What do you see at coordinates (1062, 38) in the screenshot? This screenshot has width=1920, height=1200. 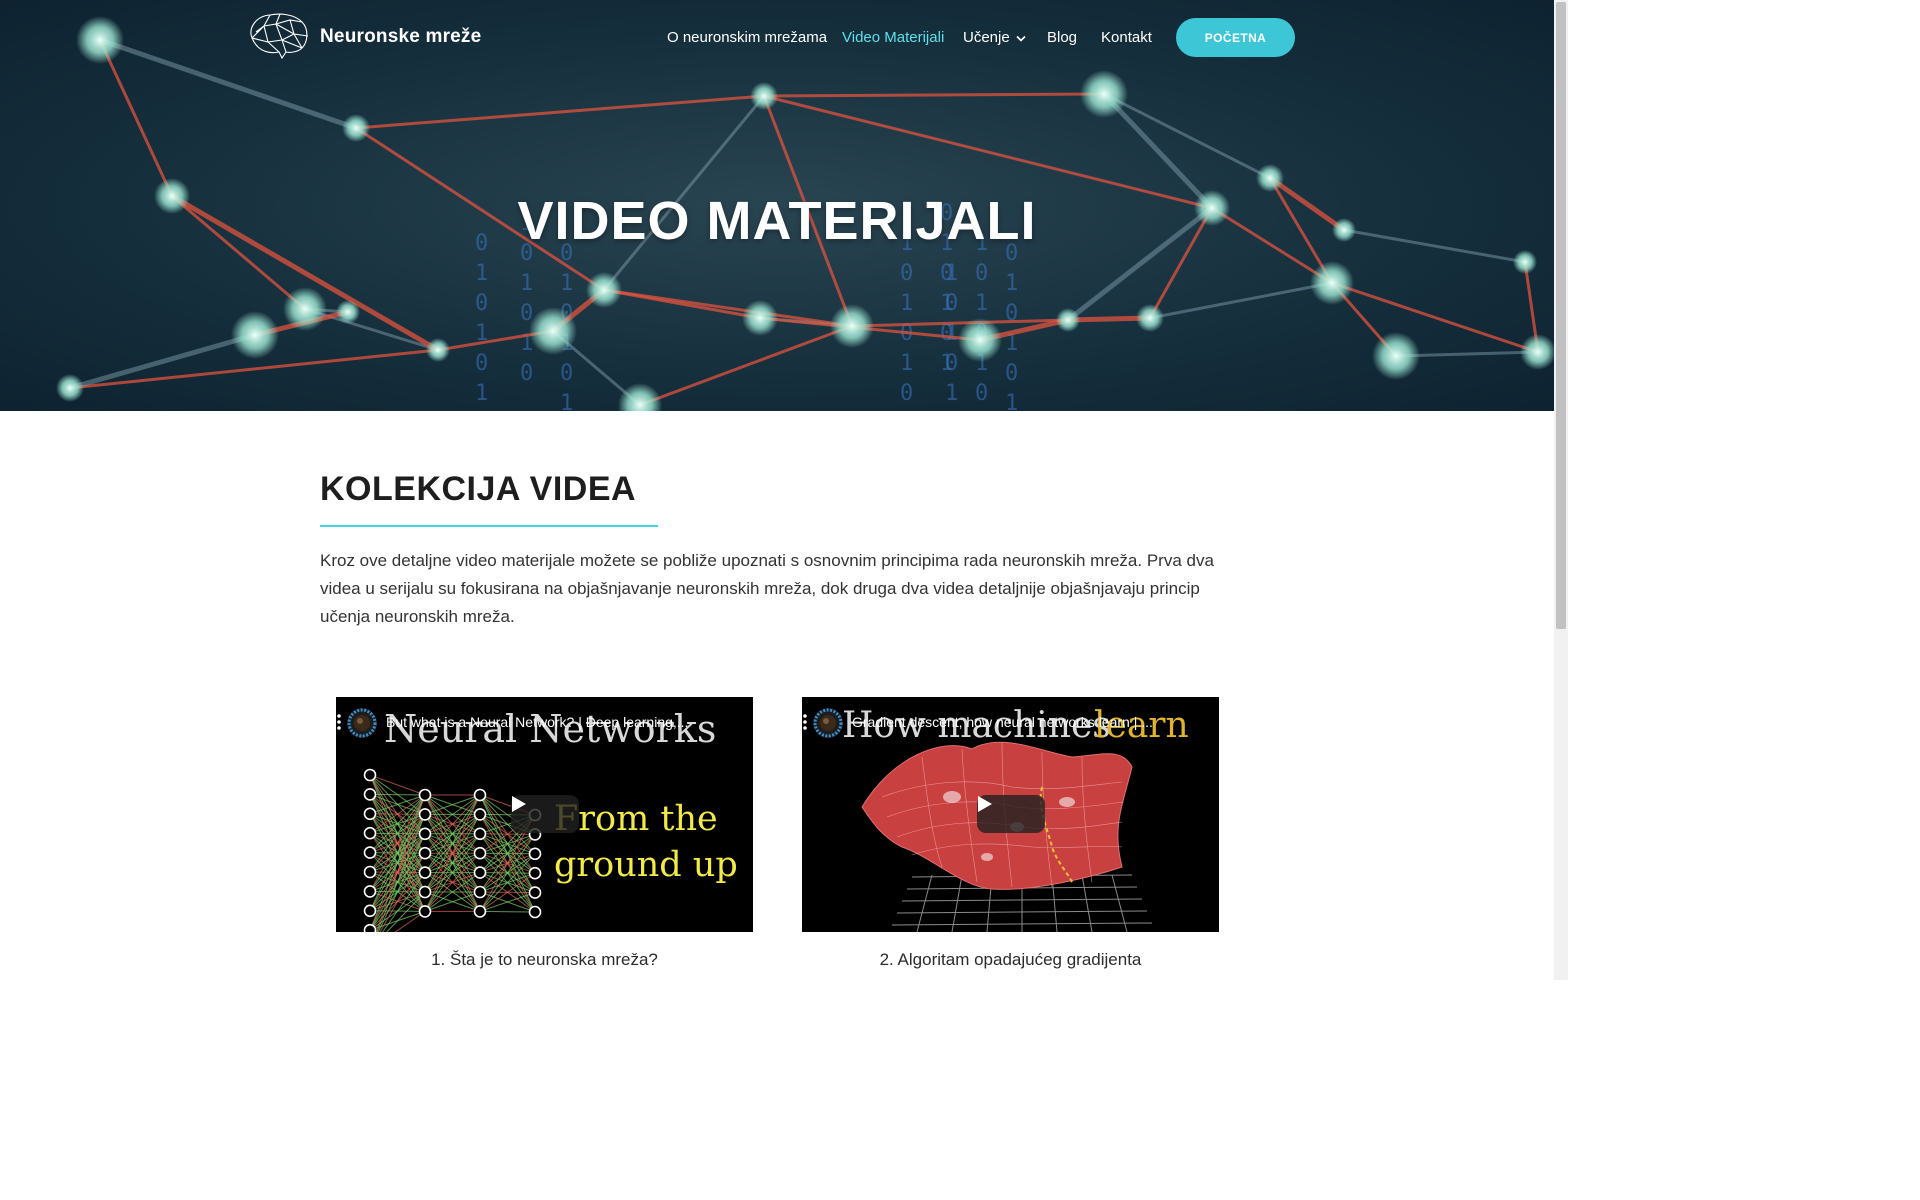 I see `nav-item-blog: Blog` at bounding box center [1062, 38].